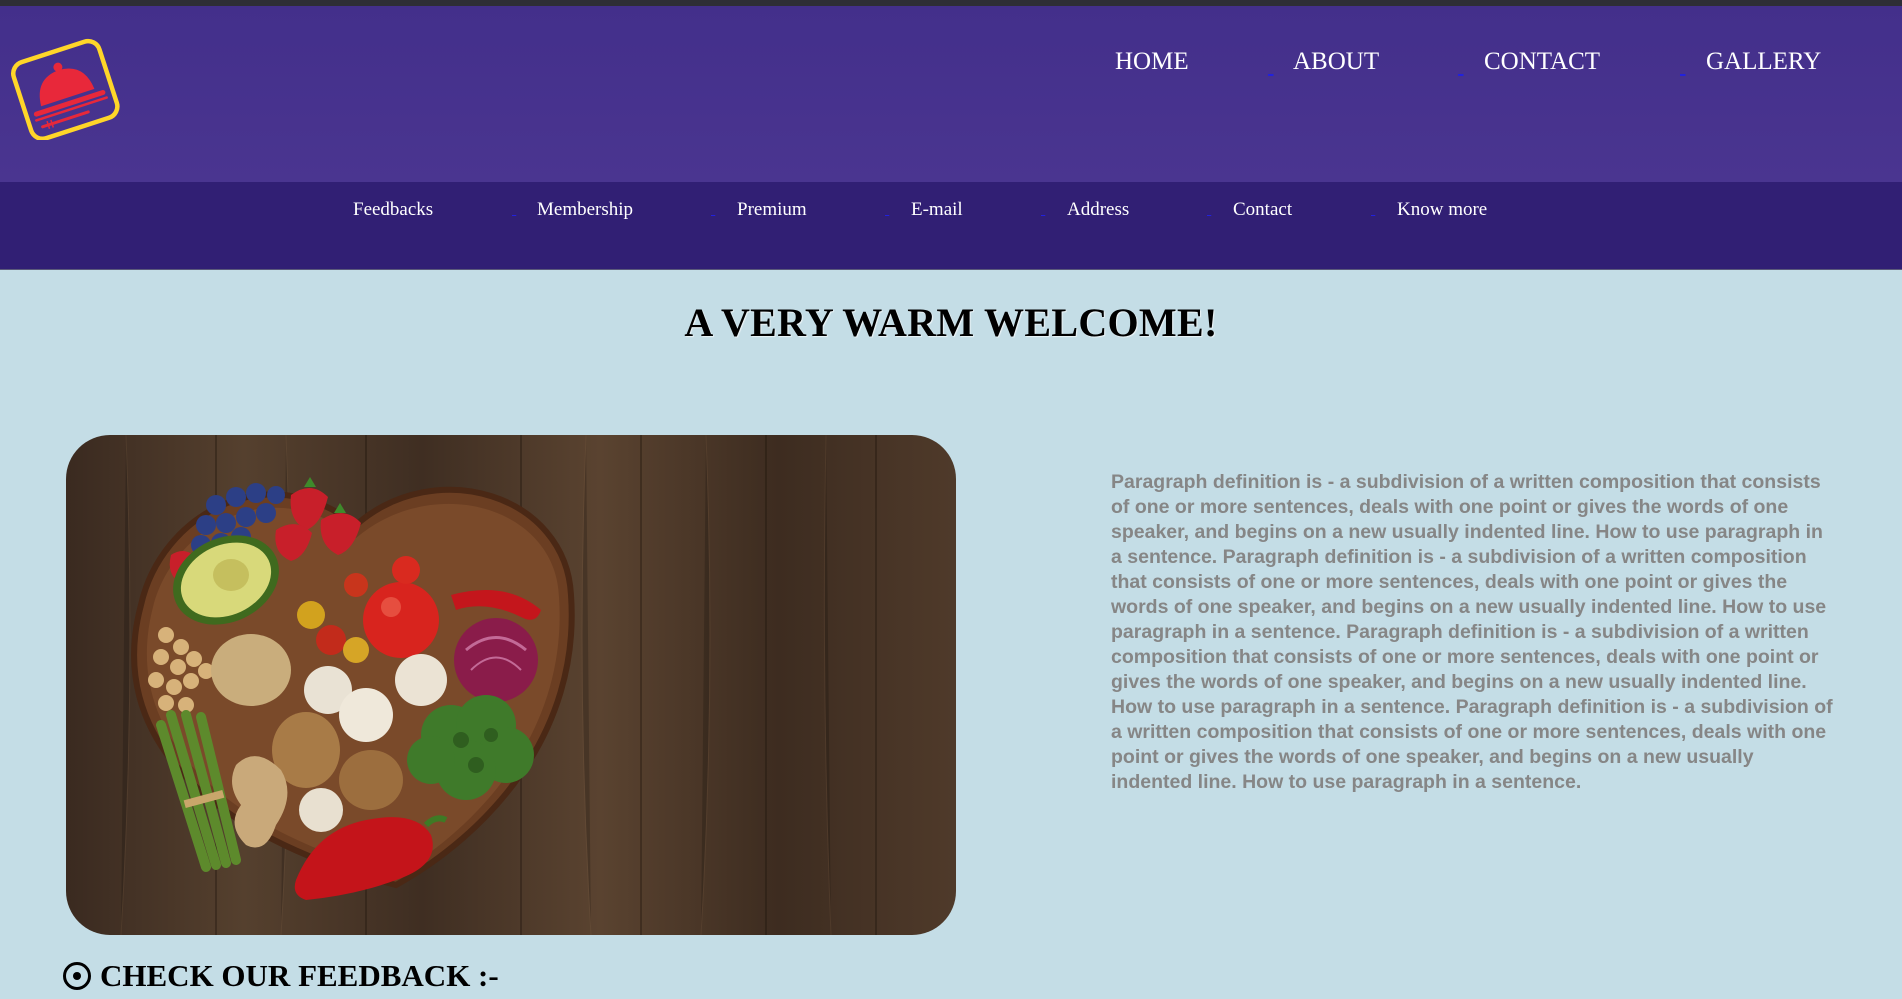 This screenshot has width=1902, height=999. Describe the element at coordinates (77, 976) in the screenshot. I see `radio-target-icon` at that location.